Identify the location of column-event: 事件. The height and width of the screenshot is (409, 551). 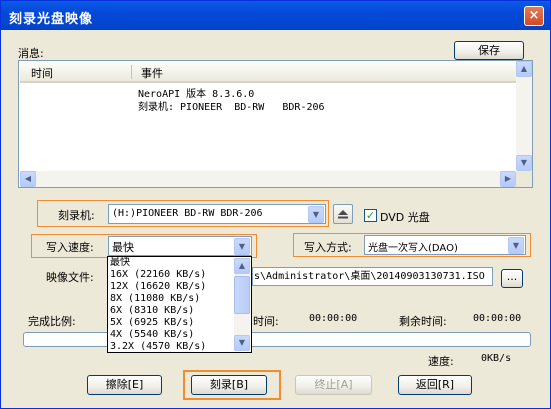
(152, 73).